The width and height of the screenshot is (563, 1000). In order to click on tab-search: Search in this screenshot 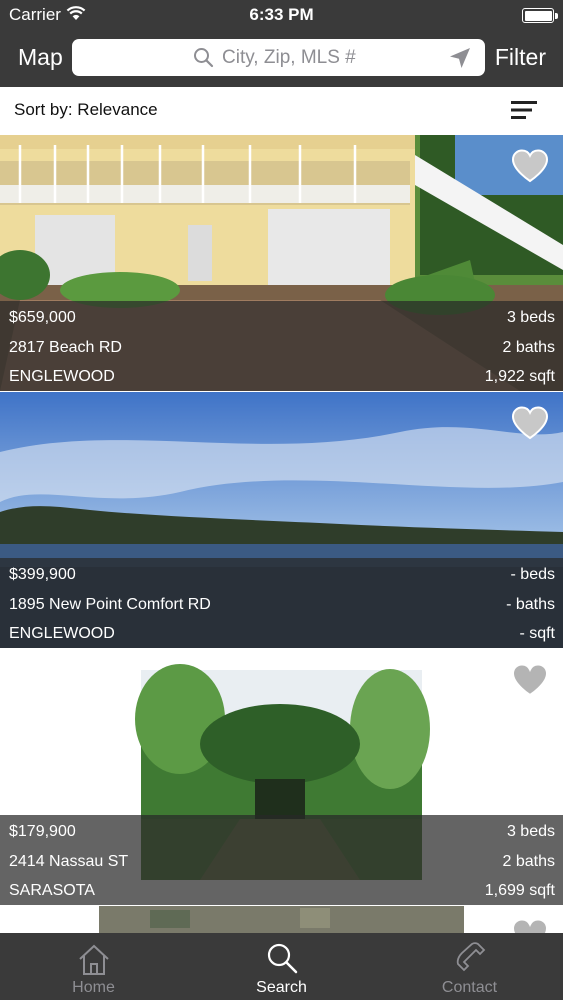, I will do `click(281, 966)`.